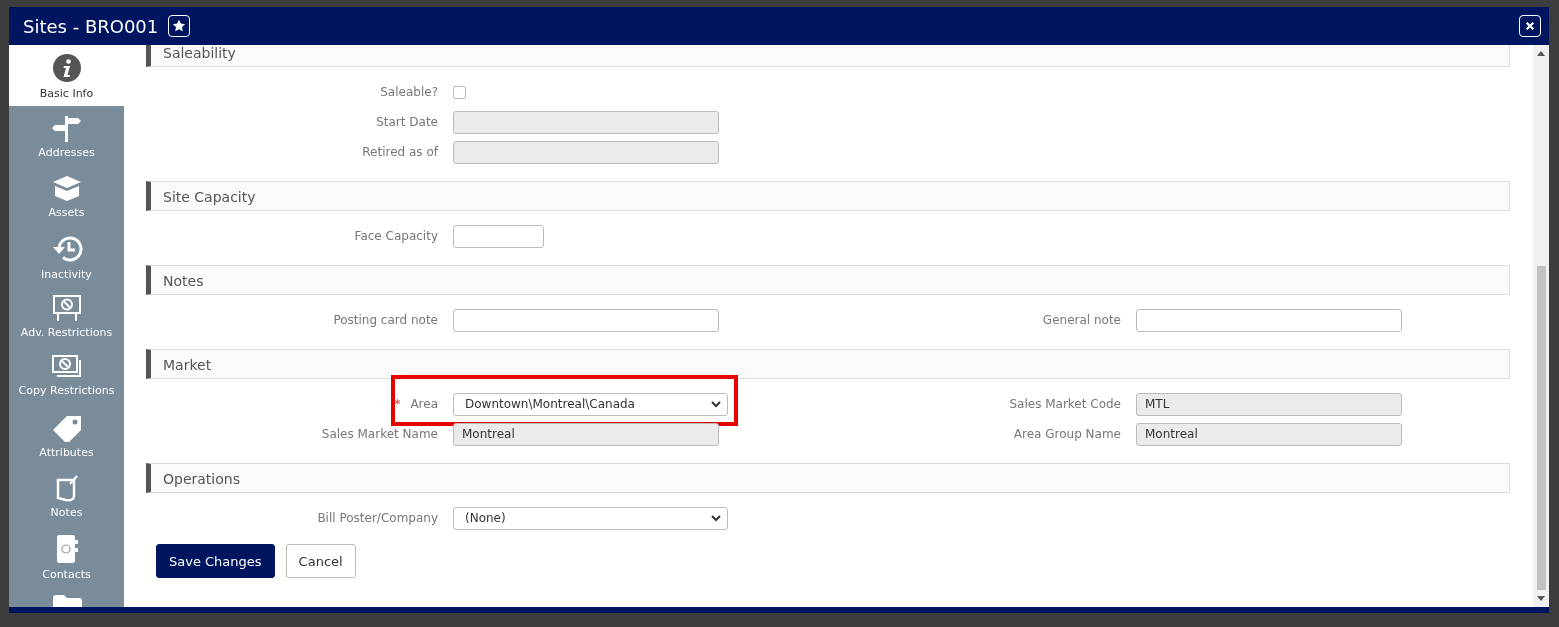 The image size is (1559, 627). Describe the element at coordinates (1541, 598) in the screenshot. I see `arrow-down-icon` at that location.